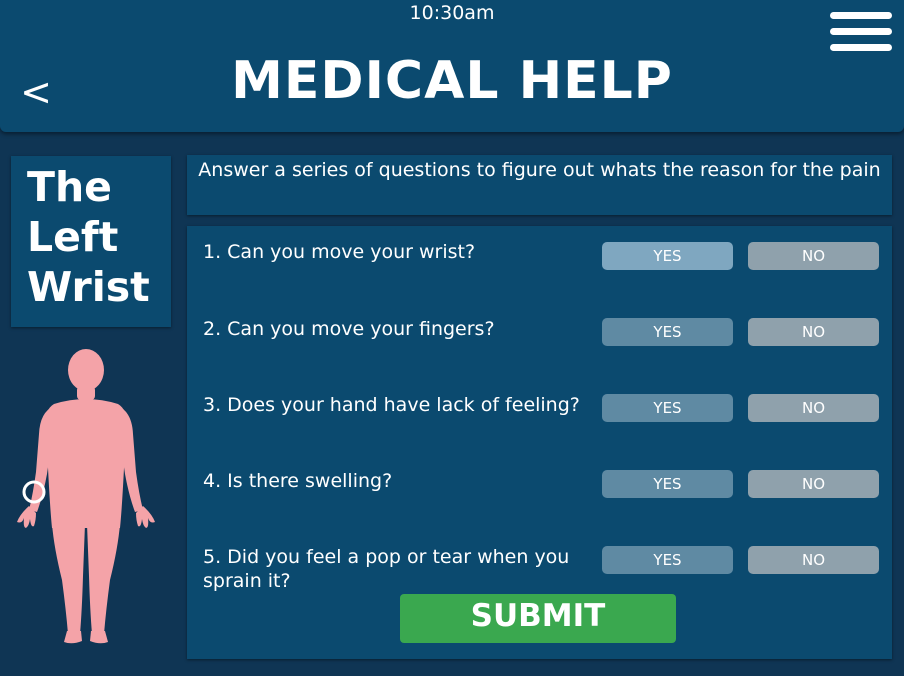  Describe the element at coordinates (538, 618) in the screenshot. I see `submit-button: SUBMIT` at that location.